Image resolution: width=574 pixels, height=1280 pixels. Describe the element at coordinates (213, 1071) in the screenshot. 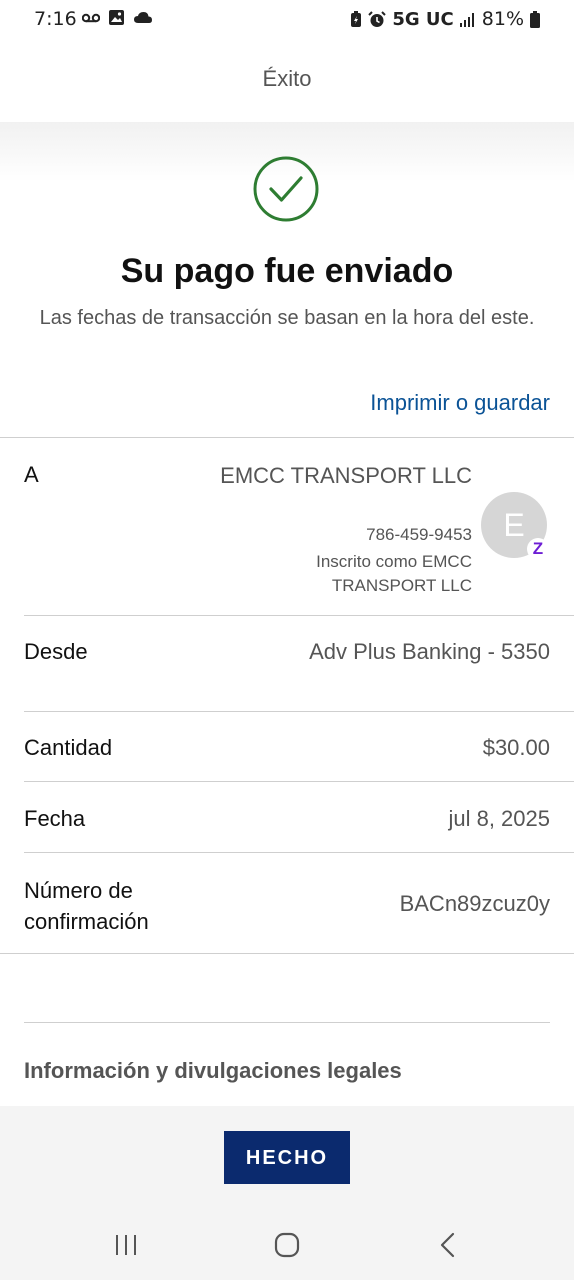

I see `legal-disclosures-link: Información y divulgaciones legales` at that location.